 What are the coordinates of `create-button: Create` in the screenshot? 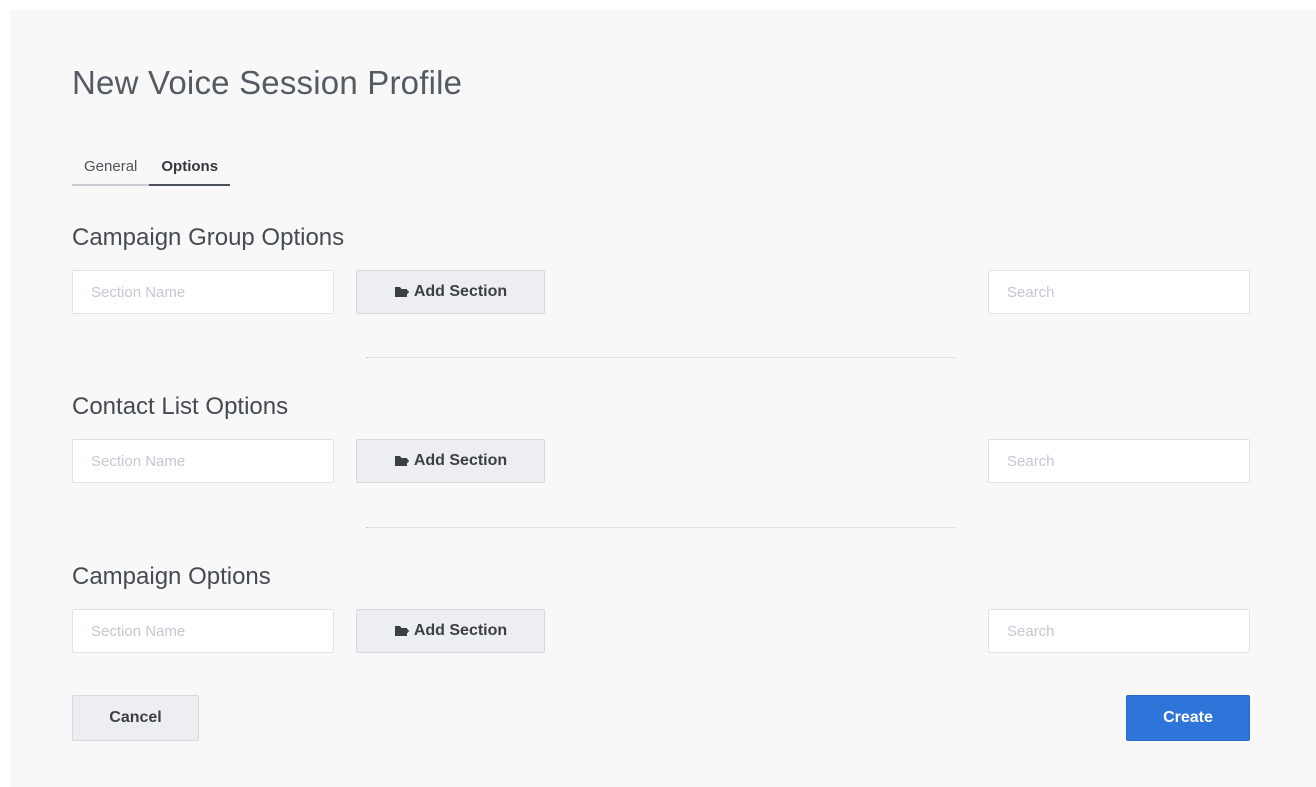 It's located at (1188, 718).